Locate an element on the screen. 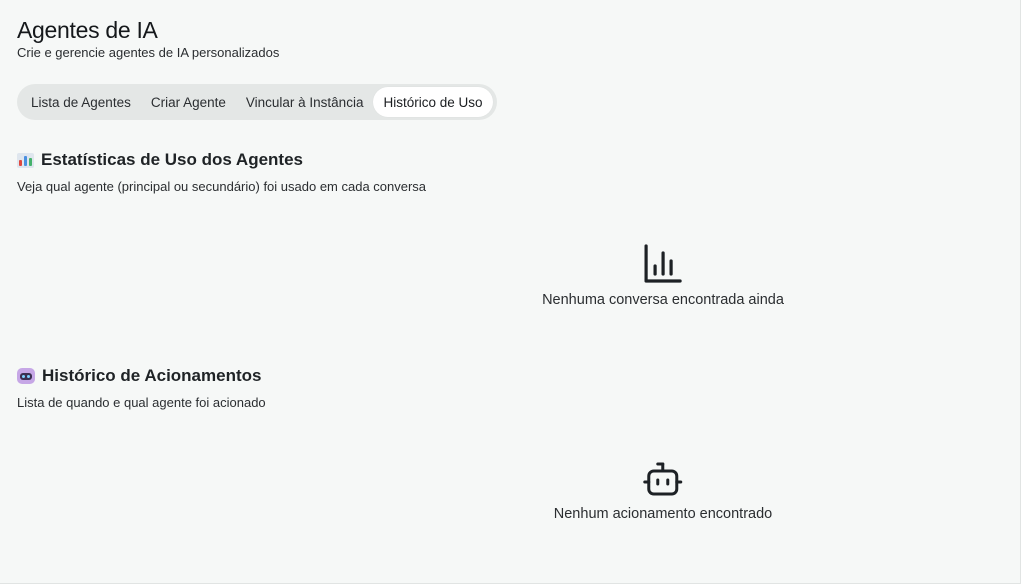 Image resolution: width=1021 pixels, height=584 pixels. tab-lista-de-agentes: Lista de Agentes is located at coordinates (81, 102).